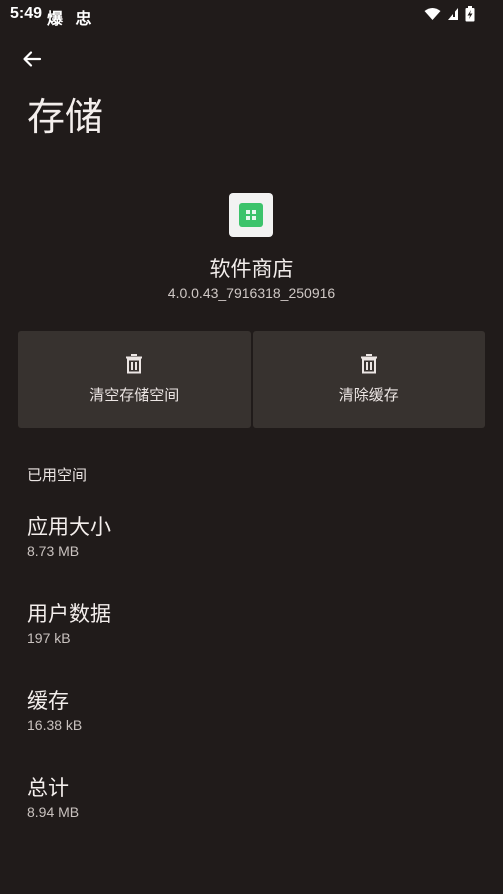  I want to click on storage-actions: 清空存储空间 清除缓存, so click(251, 379).